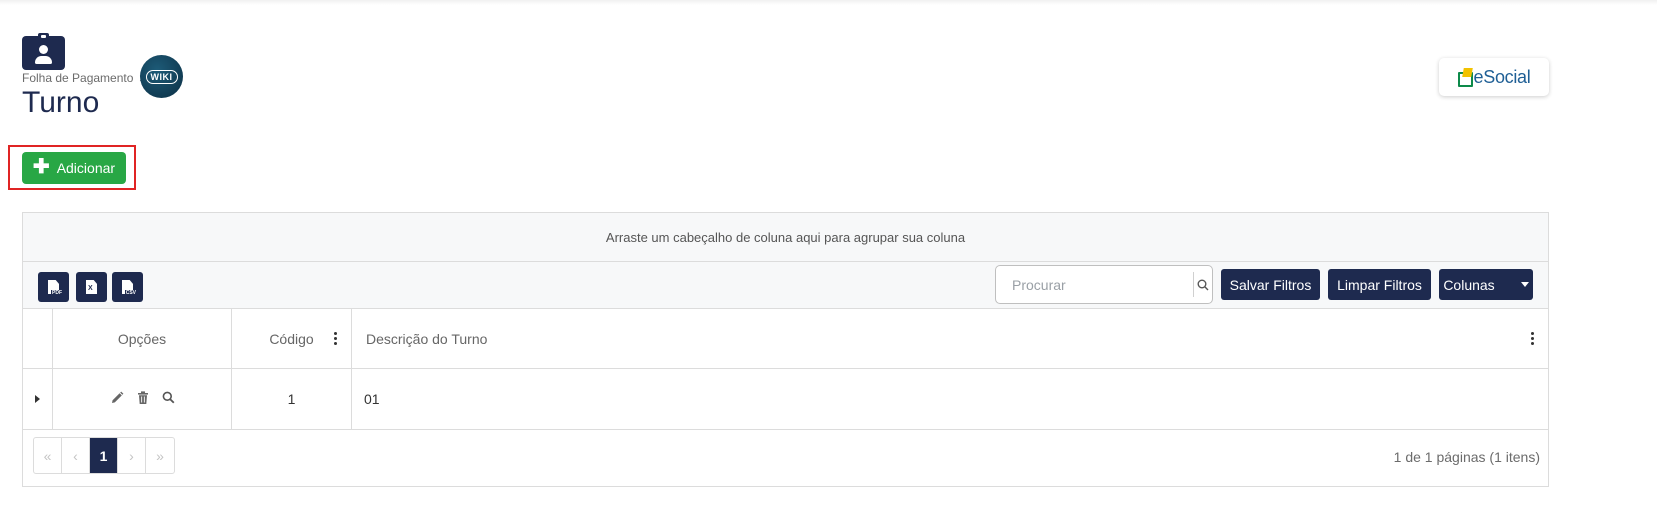 Image resolution: width=1657 pixels, height=525 pixels. Describe the element at coordinates (372, 399) in the screenshot. I see `row-description-value: 01` at that location.